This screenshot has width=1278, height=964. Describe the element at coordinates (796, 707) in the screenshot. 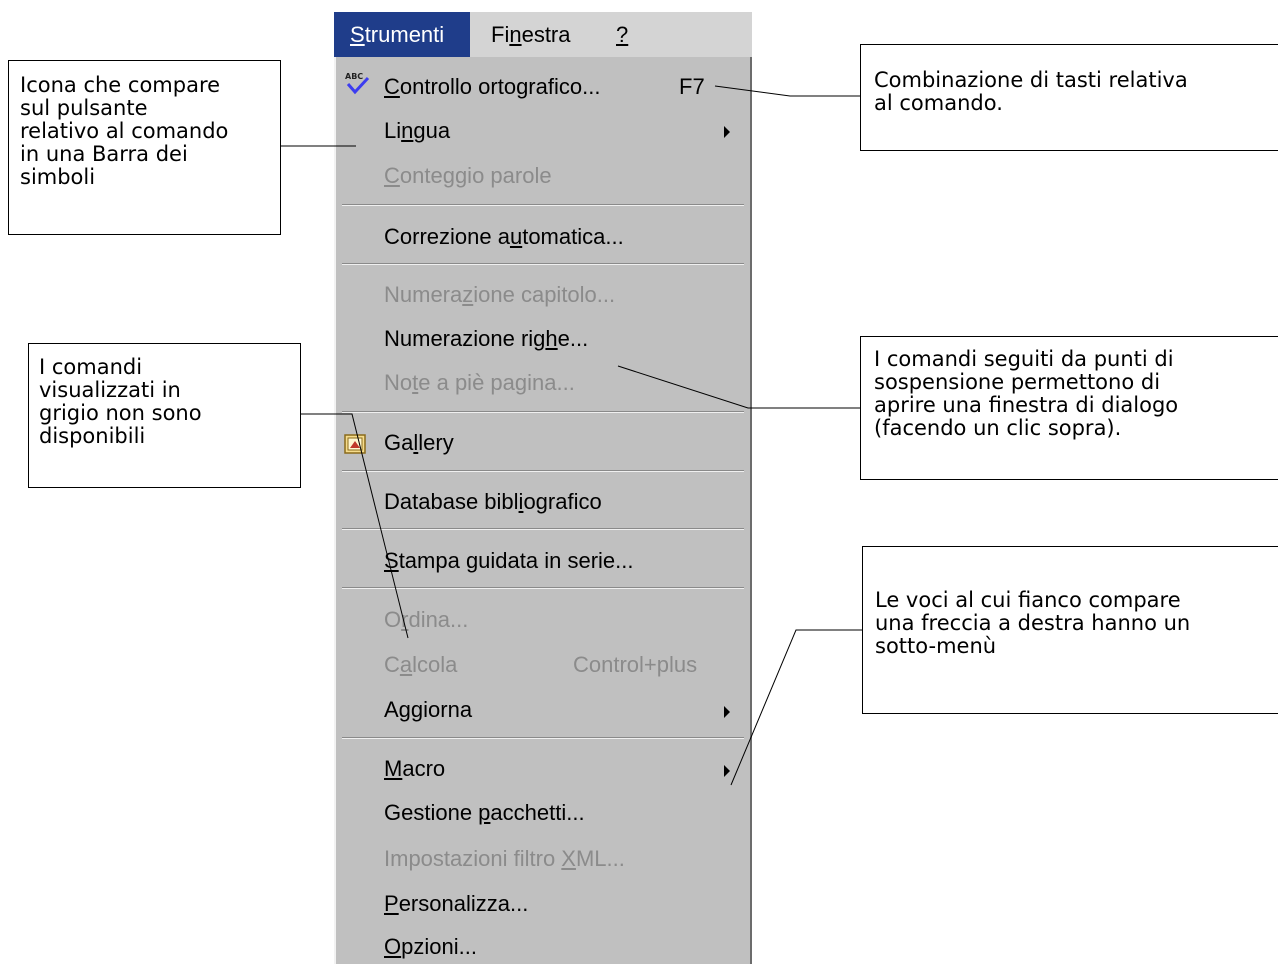

I see `leader-line-submenu` at that location.